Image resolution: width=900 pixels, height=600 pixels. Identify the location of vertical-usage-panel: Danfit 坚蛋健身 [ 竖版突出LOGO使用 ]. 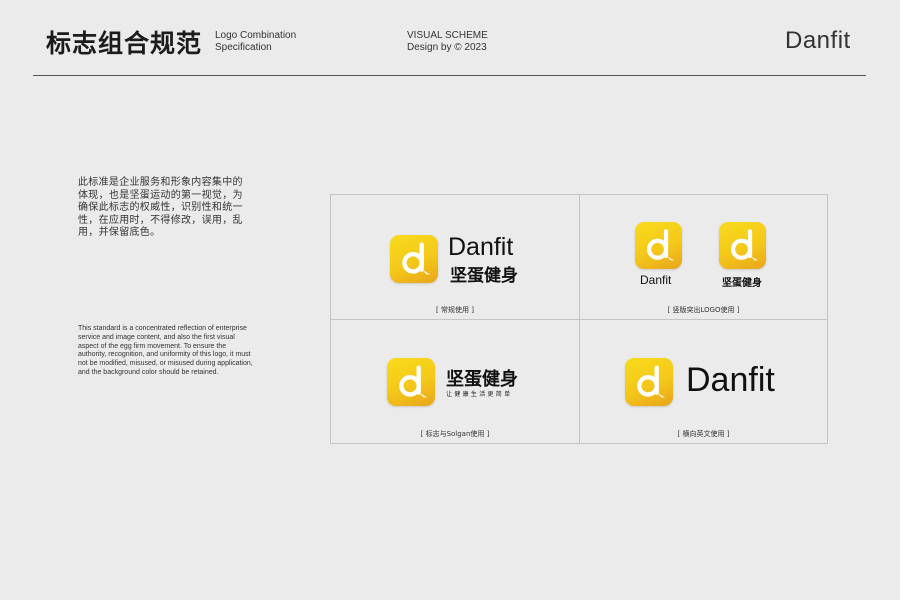
(703, 257).